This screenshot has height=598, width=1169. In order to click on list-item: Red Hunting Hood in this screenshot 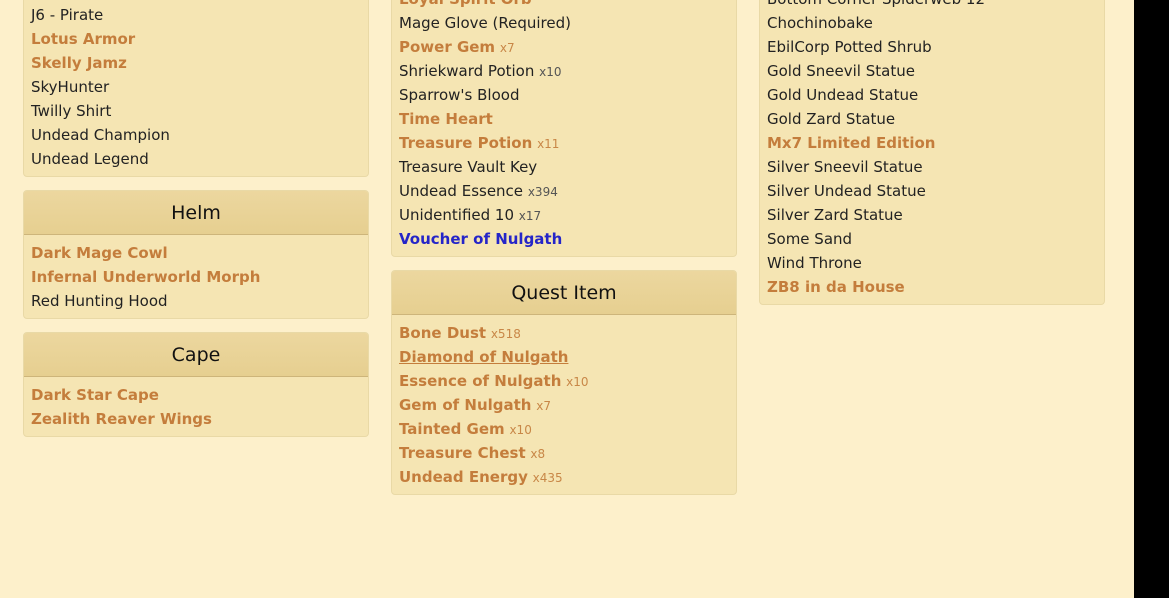, I will do `click(196, 301)`.